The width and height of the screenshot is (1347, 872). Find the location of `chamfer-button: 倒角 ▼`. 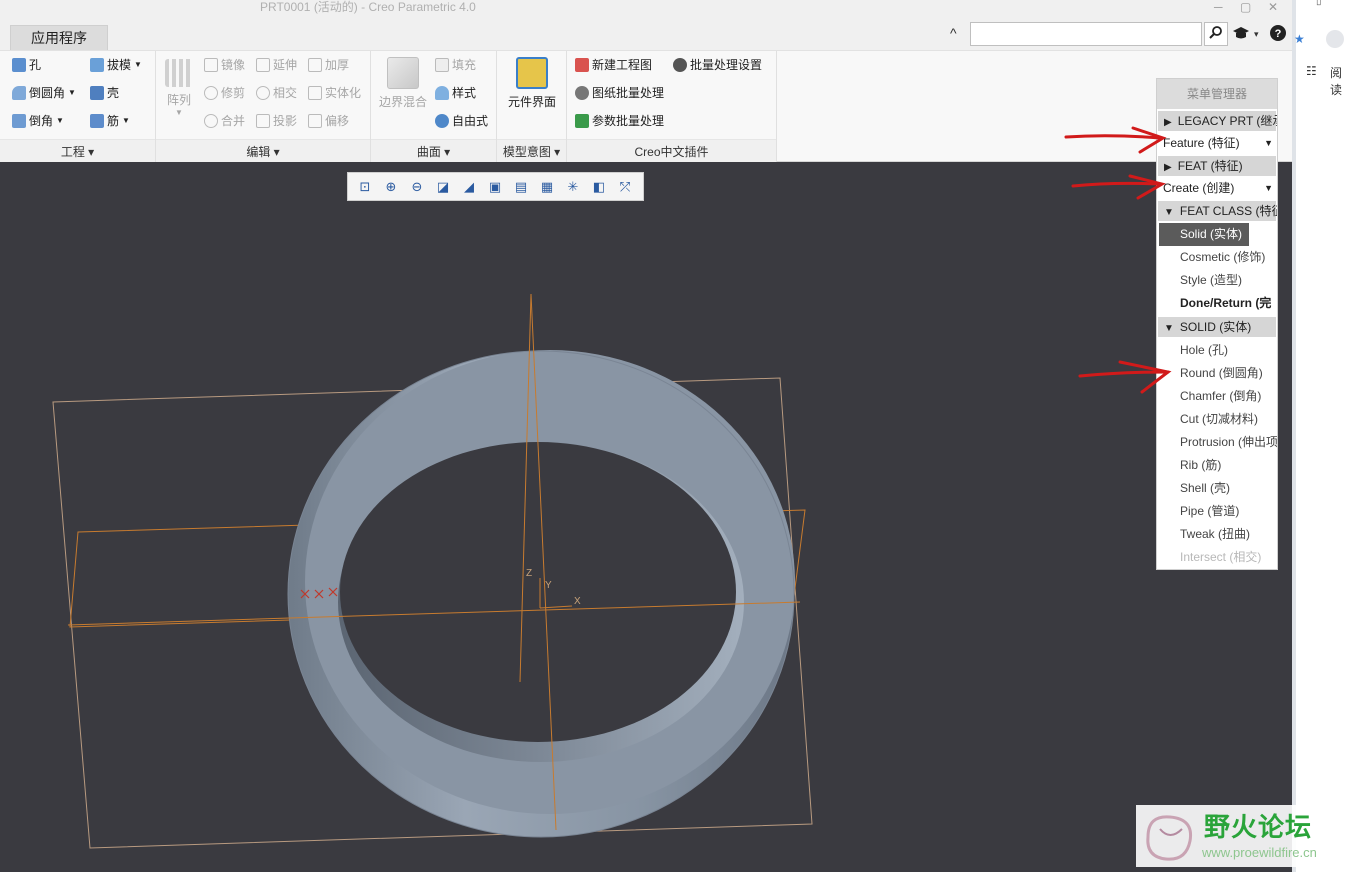

chamfer-button: 倒角 ▼ is located at coordinates (38, 121).